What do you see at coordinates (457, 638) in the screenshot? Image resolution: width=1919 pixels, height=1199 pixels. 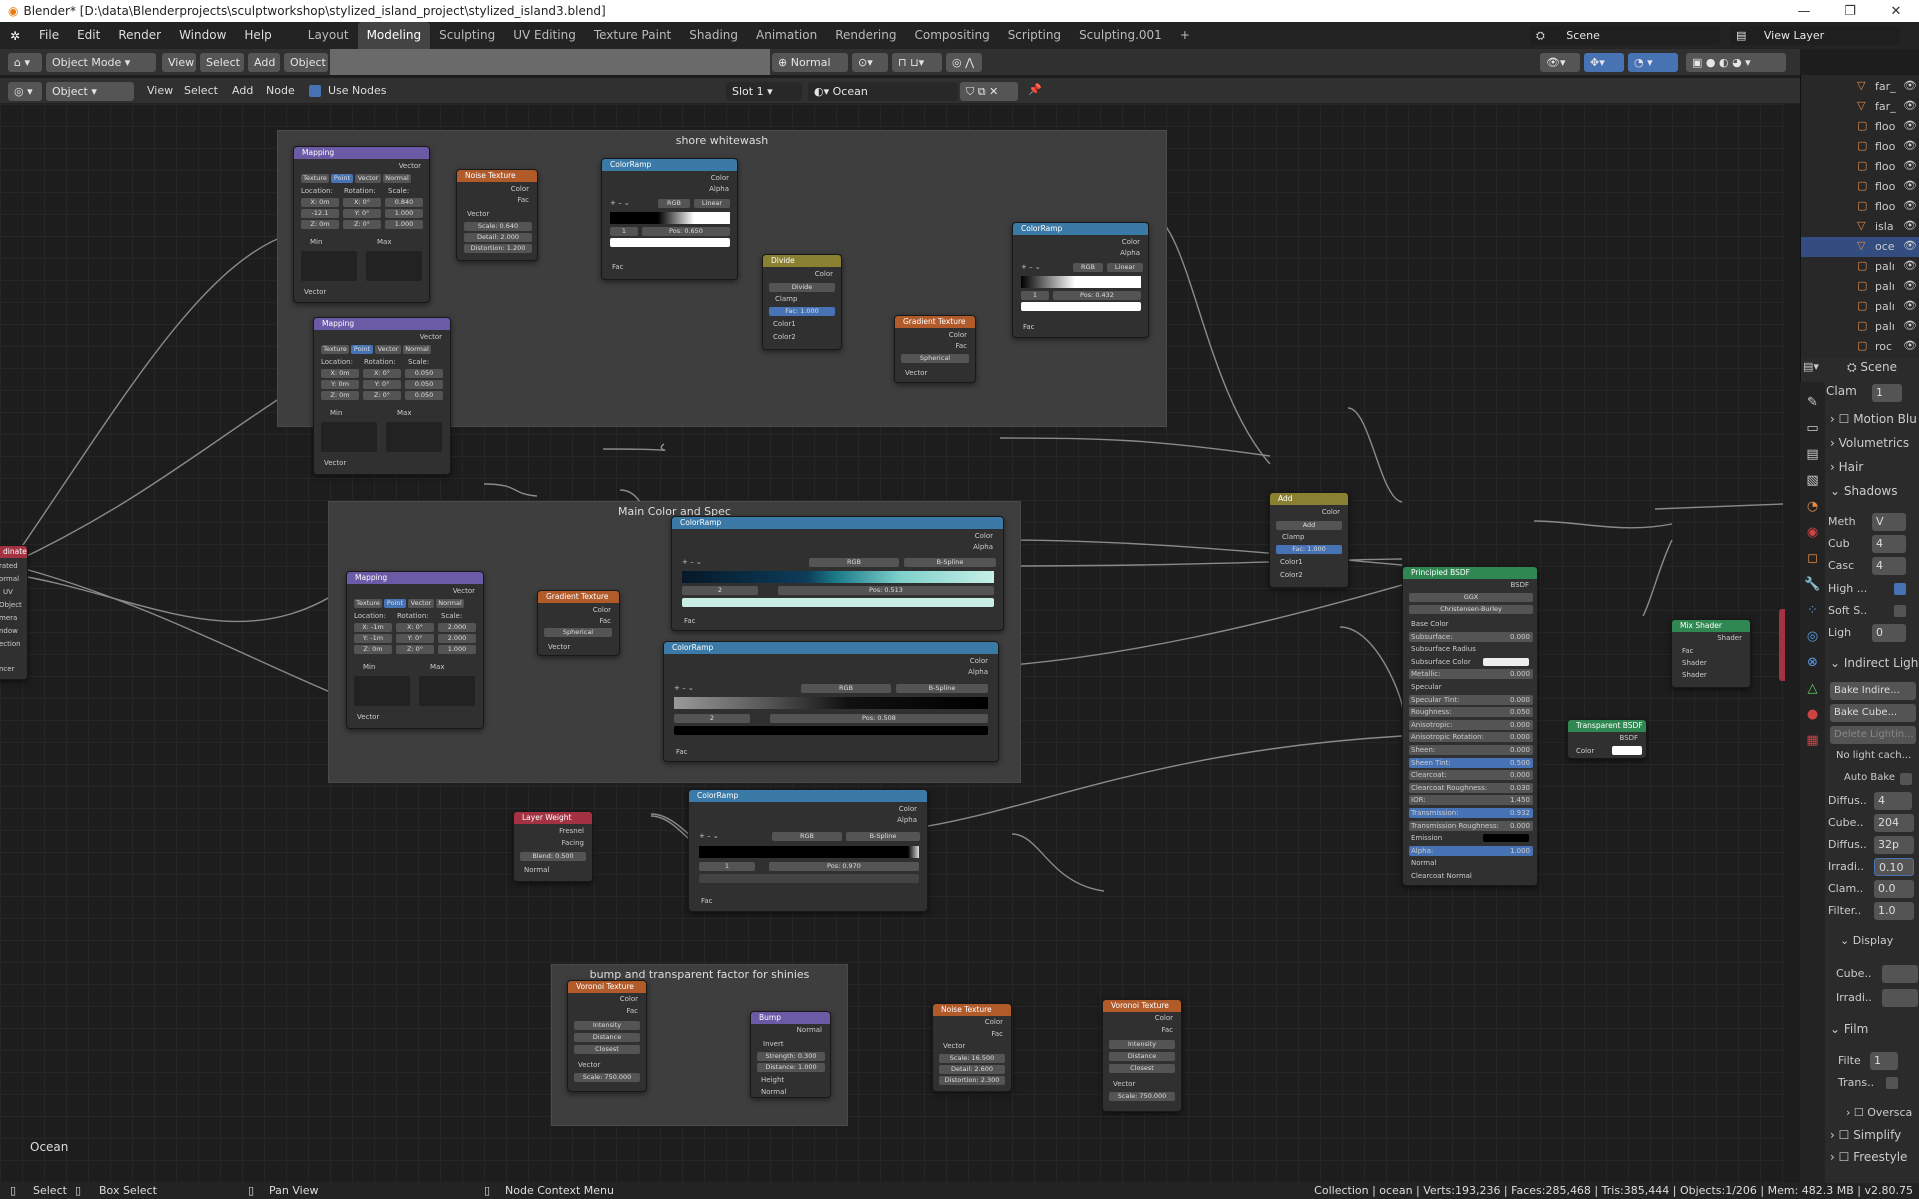 I see `scale-y-field: 2.000` at bounding box center [457, 638].